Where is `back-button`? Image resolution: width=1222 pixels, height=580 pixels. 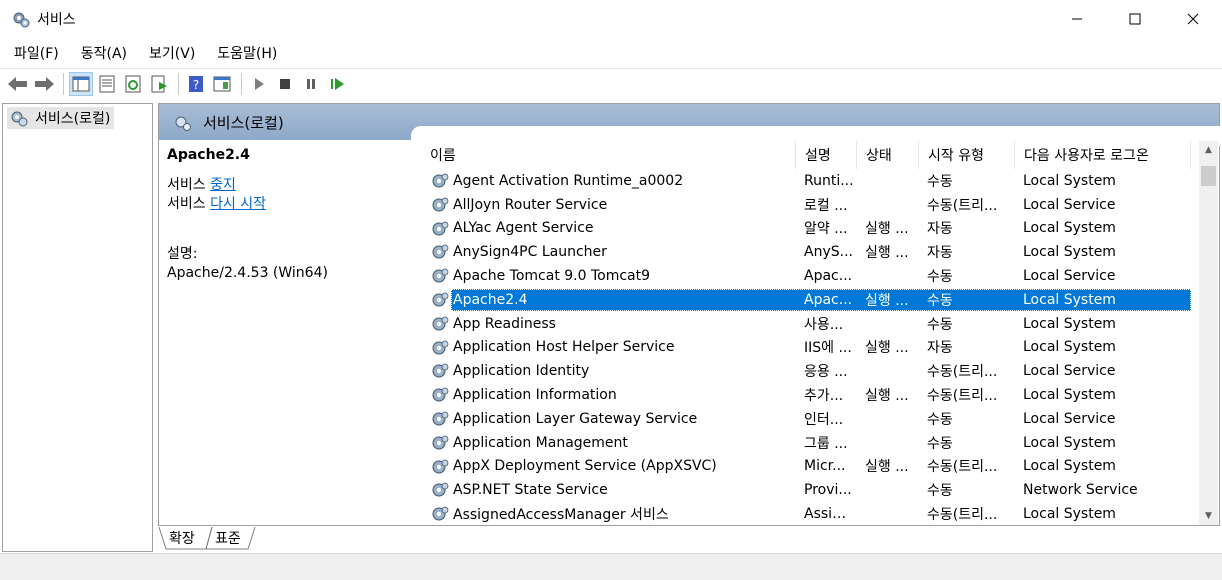
back-button is located at coordinates (18, 84).